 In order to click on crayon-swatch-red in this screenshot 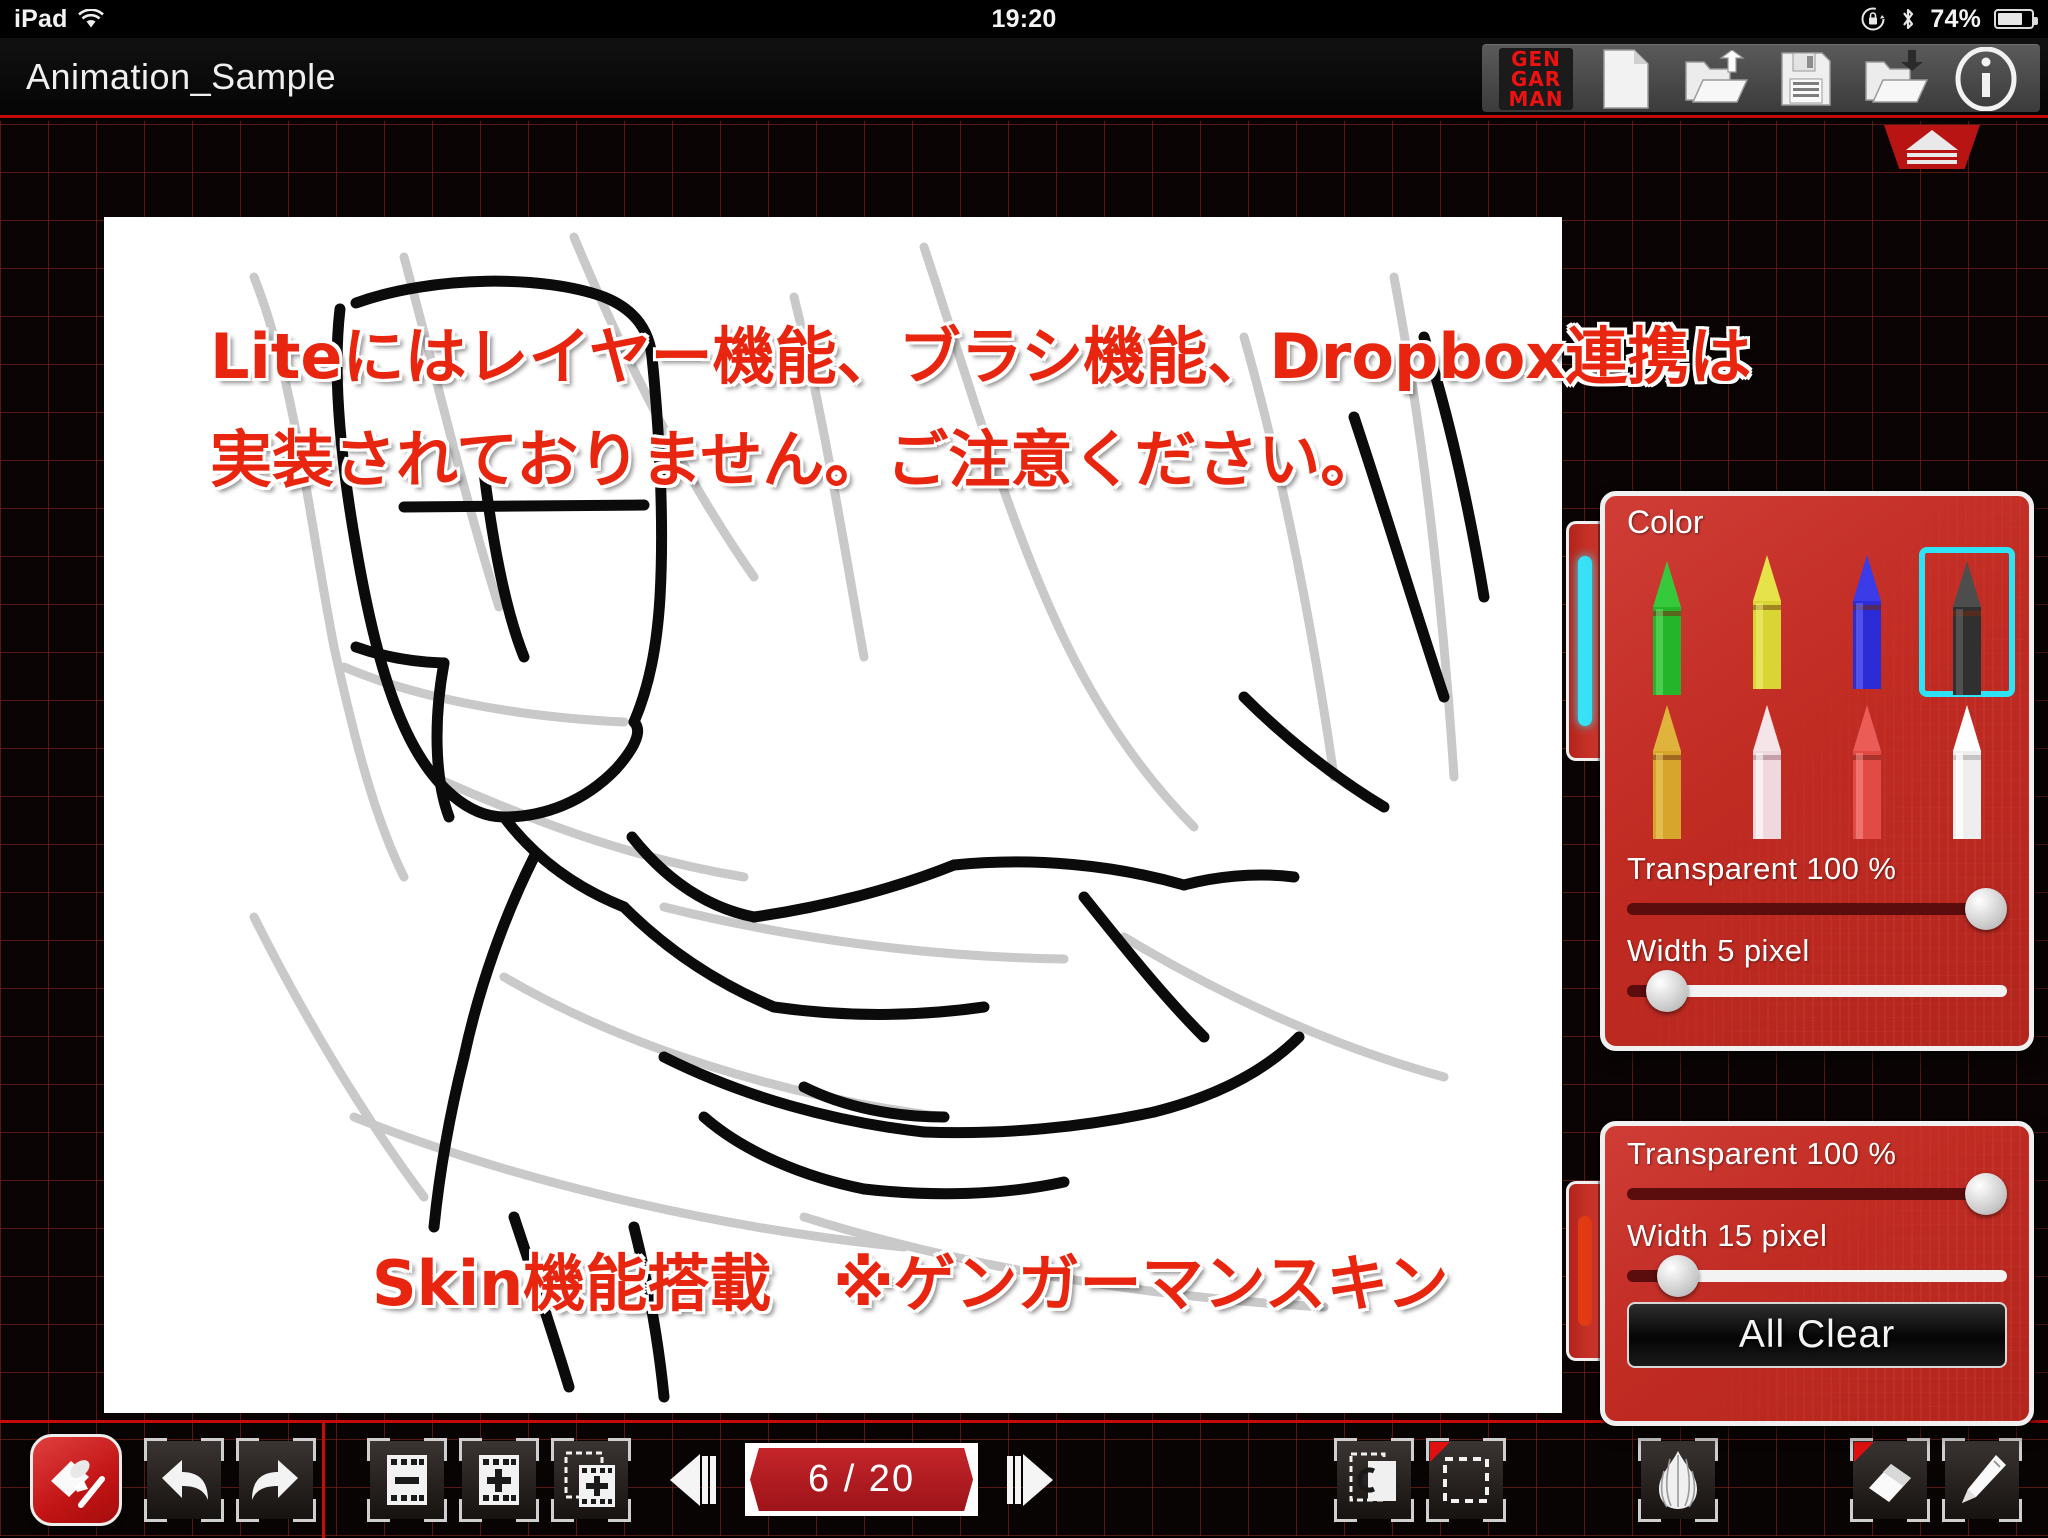, I will do `click(1867, 772)`.